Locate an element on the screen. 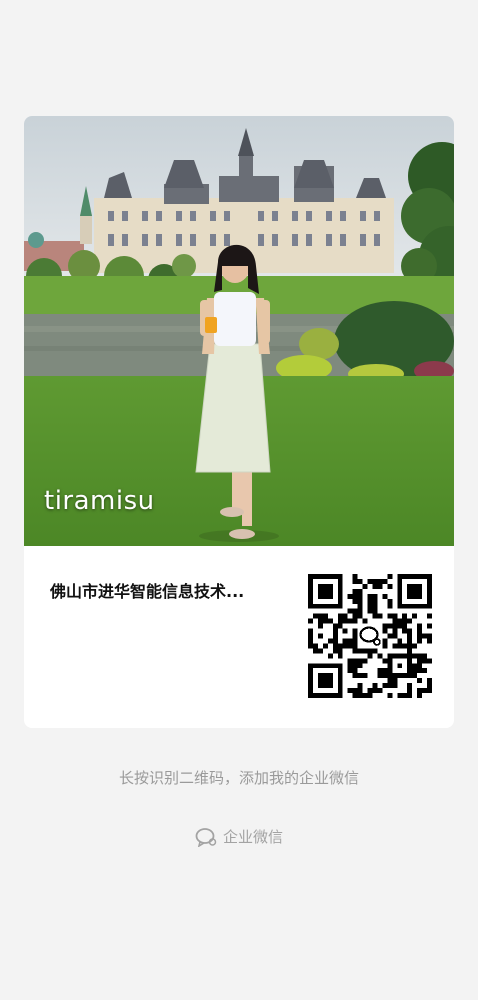  scan-hint: 长按识别二维码，添加我的企业微信 is located at coordinates (238, 778).